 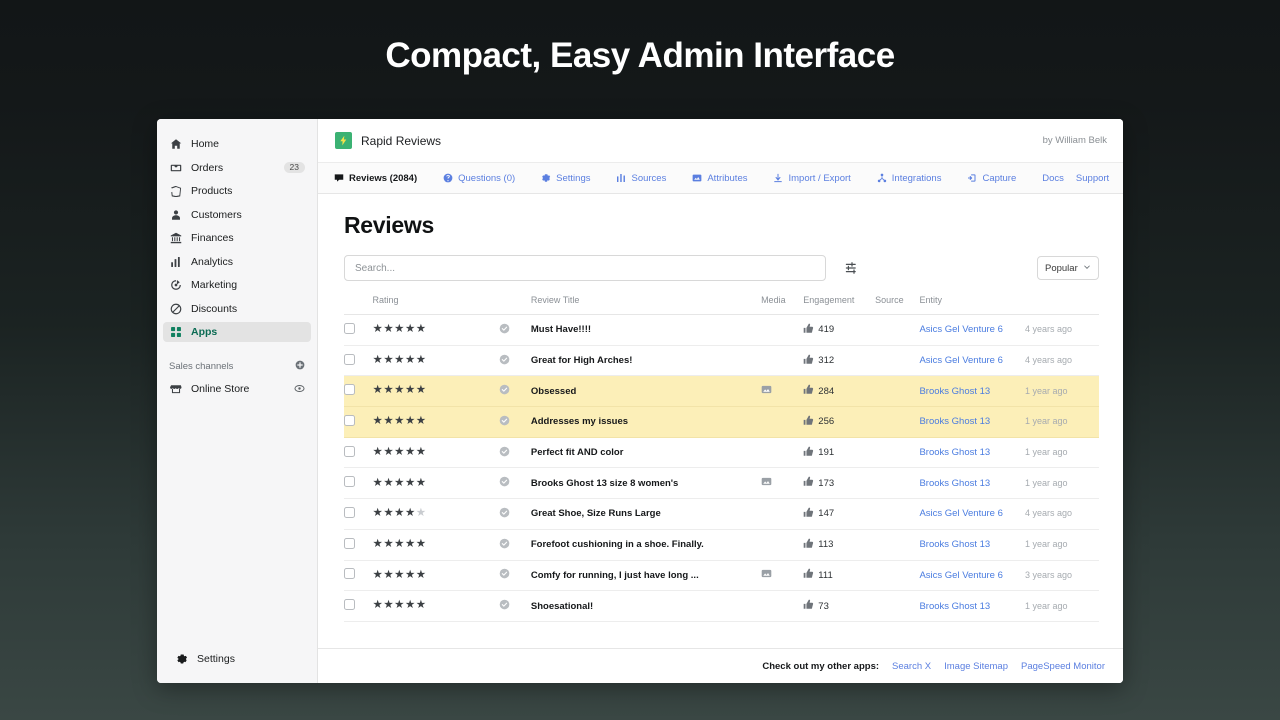 I want to click on sidebar-item-marketing: Marketing, so click(x=237, y=285).